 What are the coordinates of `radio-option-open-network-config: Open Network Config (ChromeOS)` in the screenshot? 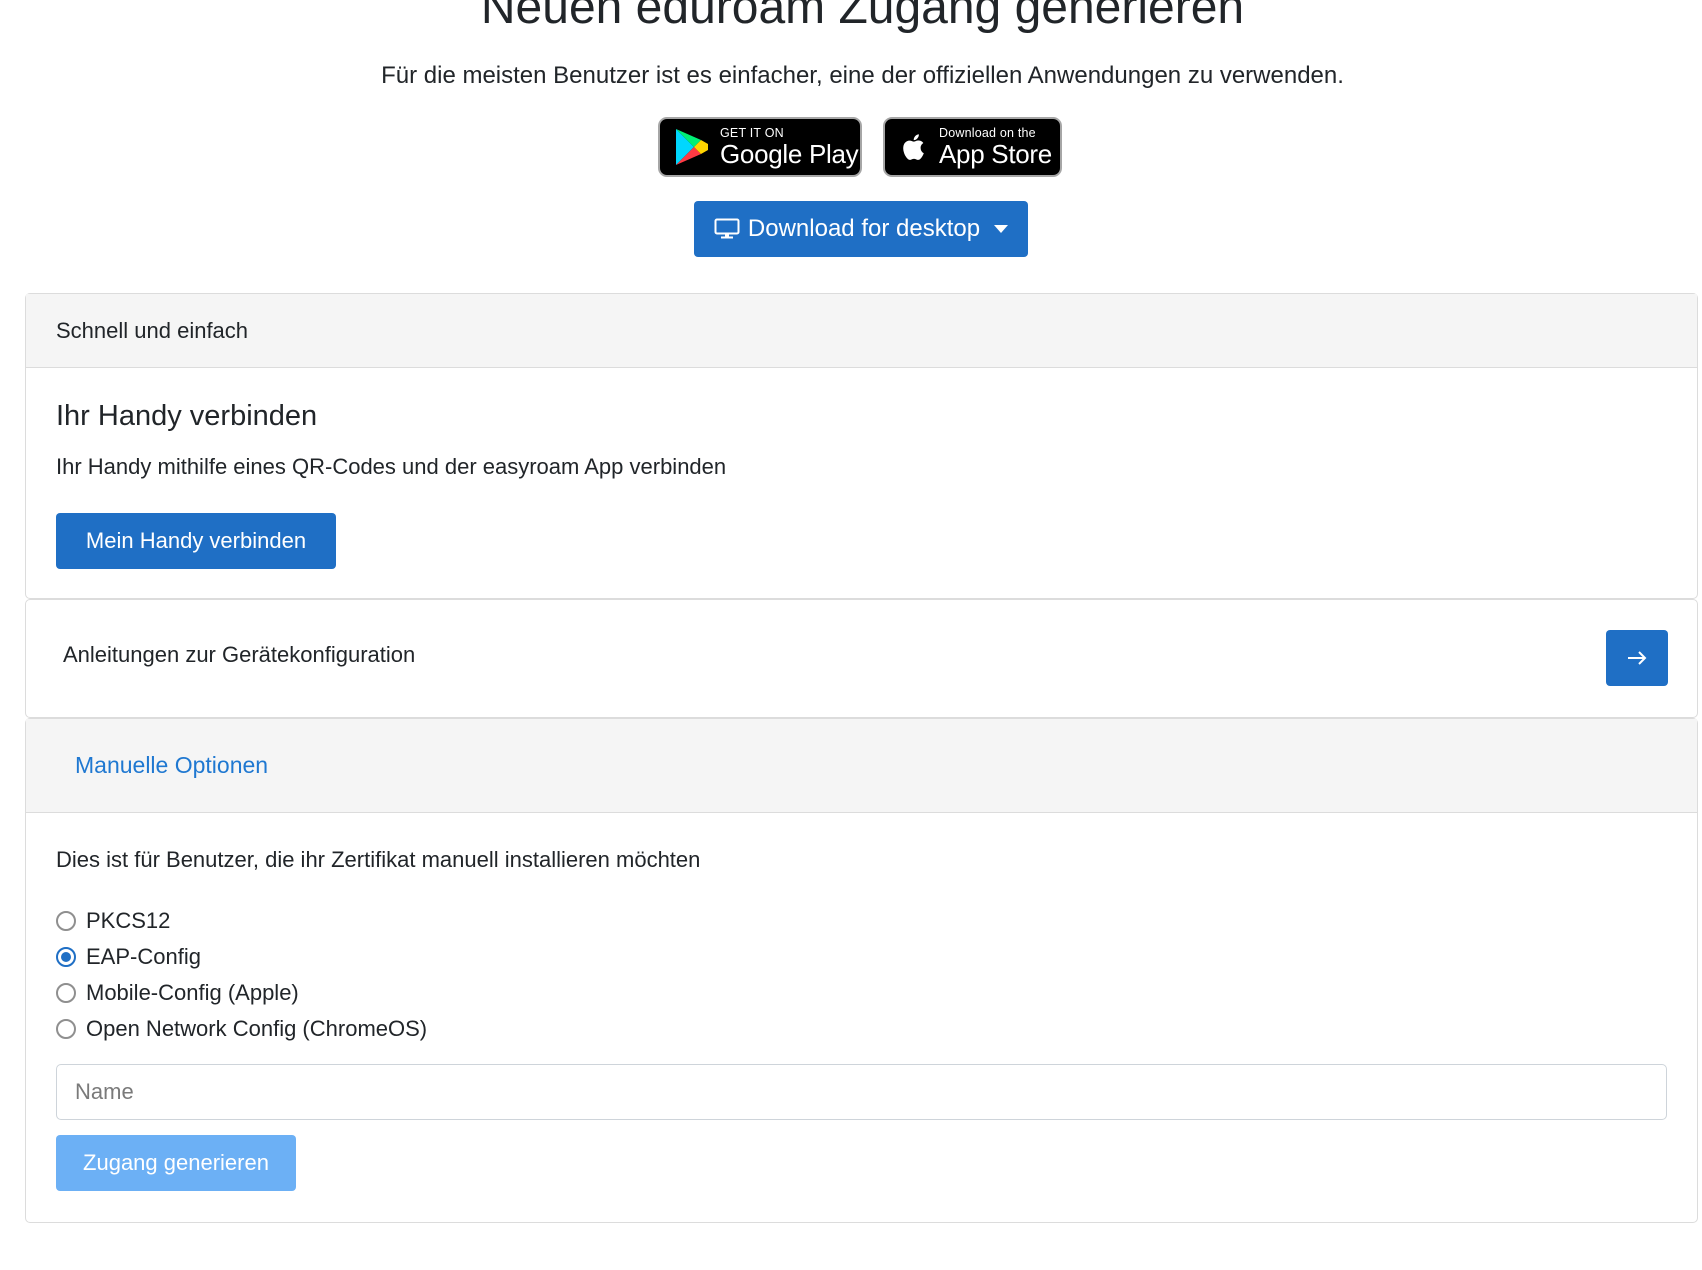 It's located at (241, 1029).